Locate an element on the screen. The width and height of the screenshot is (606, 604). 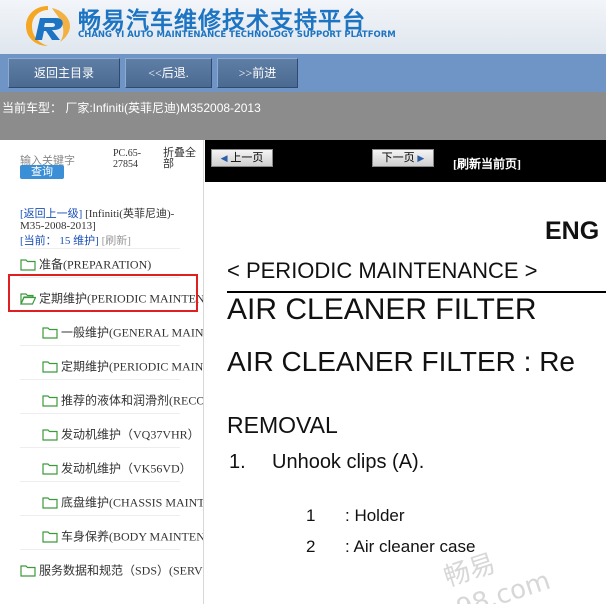
main-toolbar: 返回主目录 <<后退. >>前进 is located at coordinates (303, 73).